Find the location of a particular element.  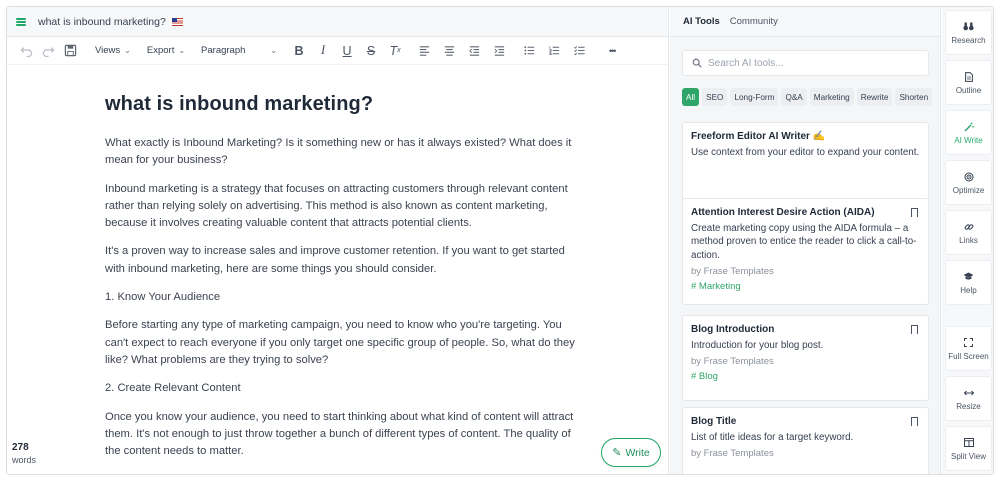

card-author: by Frase Templates is located at coordinates (732, 271).